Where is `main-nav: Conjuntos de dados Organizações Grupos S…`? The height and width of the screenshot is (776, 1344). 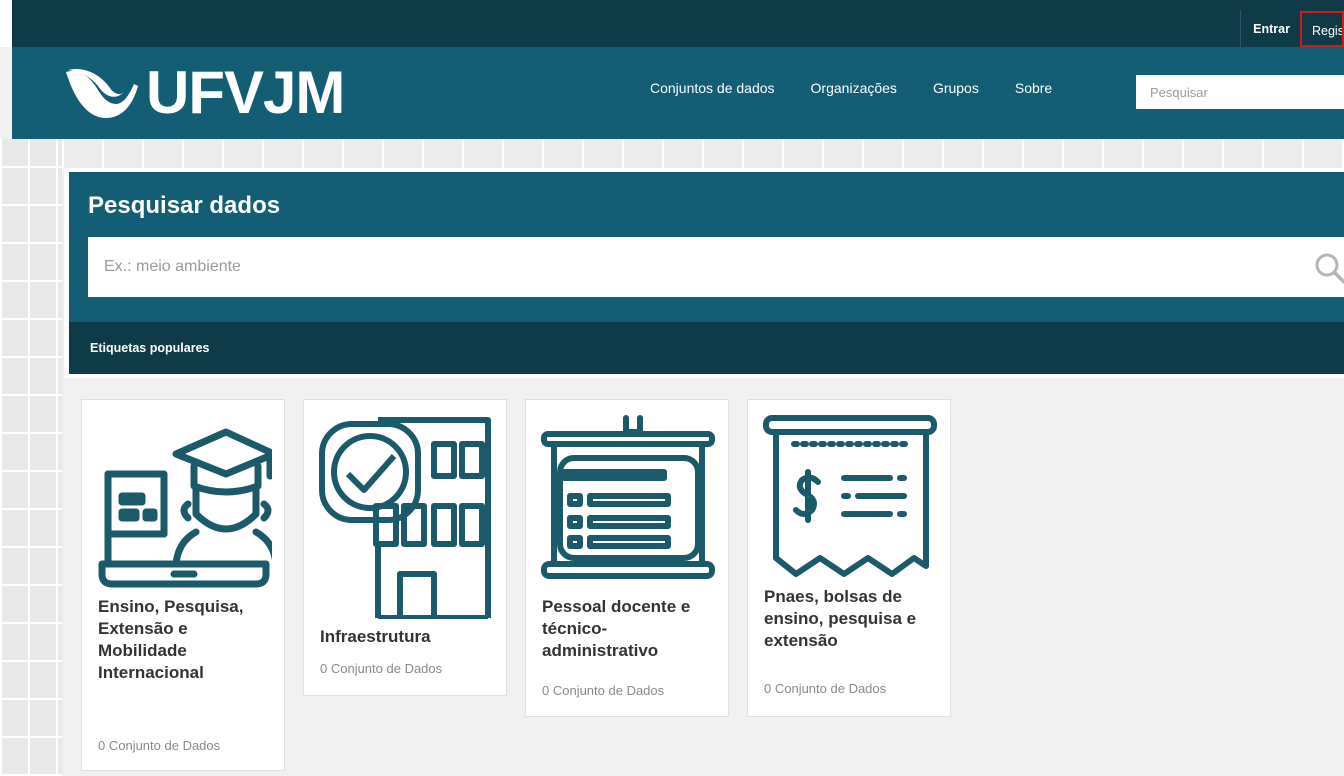
main-nav: Conjuntos de dados Organizações Grupos S… is located at coordinates (869, 88).